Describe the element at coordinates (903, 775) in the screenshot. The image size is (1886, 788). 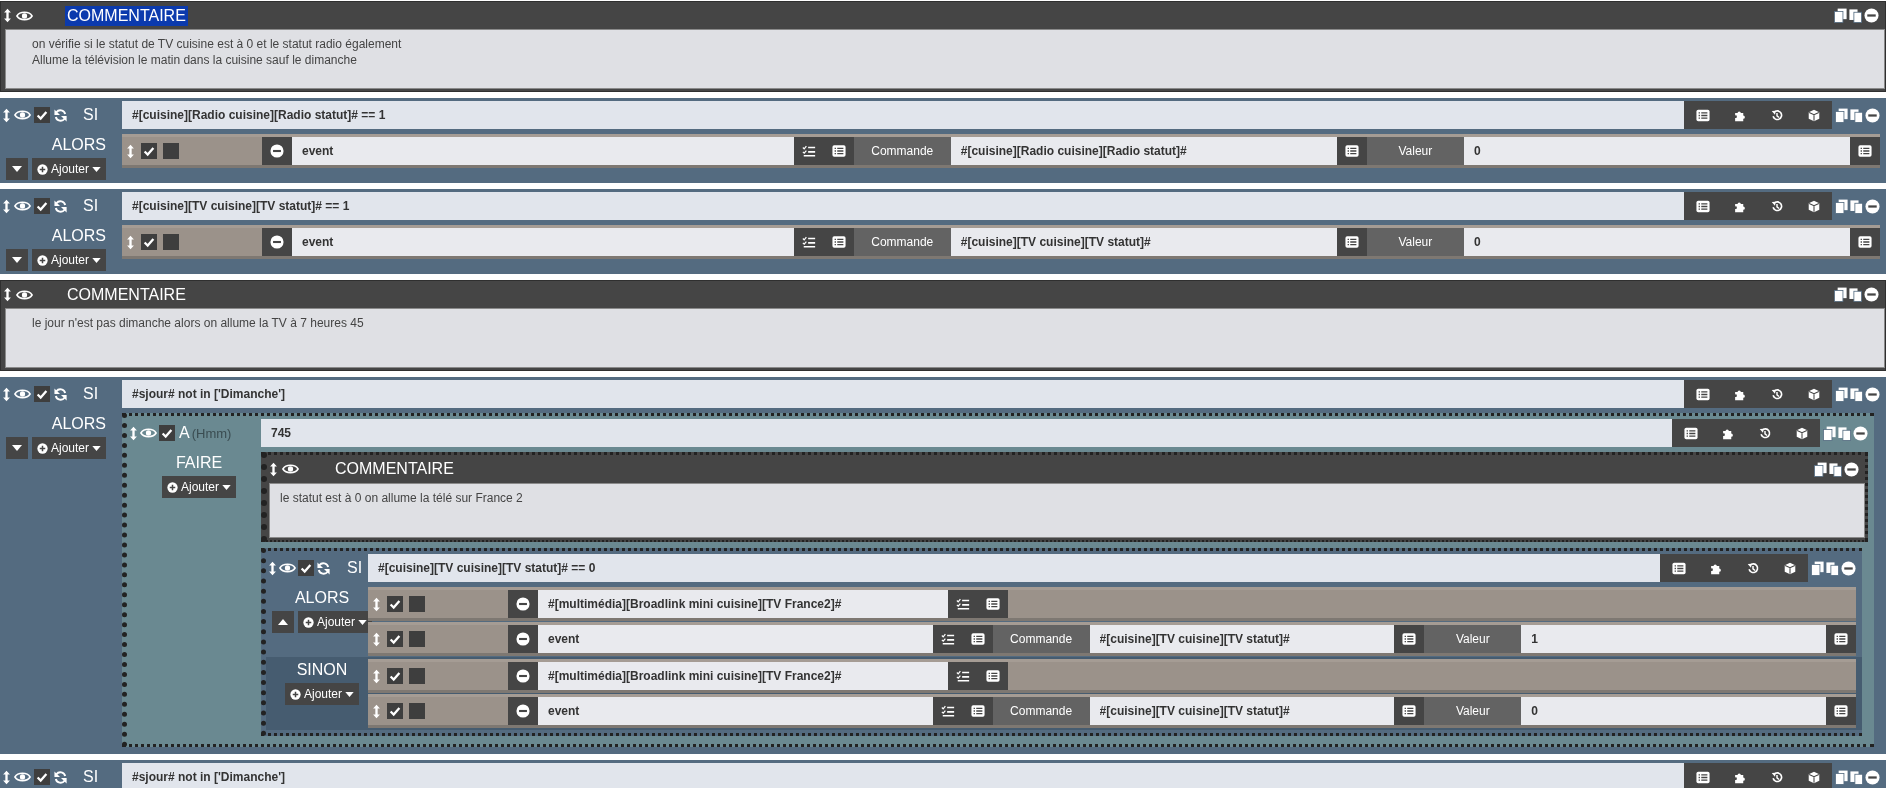
I see `condition-field: #sjour# not in ['Dimanche']` at that location.